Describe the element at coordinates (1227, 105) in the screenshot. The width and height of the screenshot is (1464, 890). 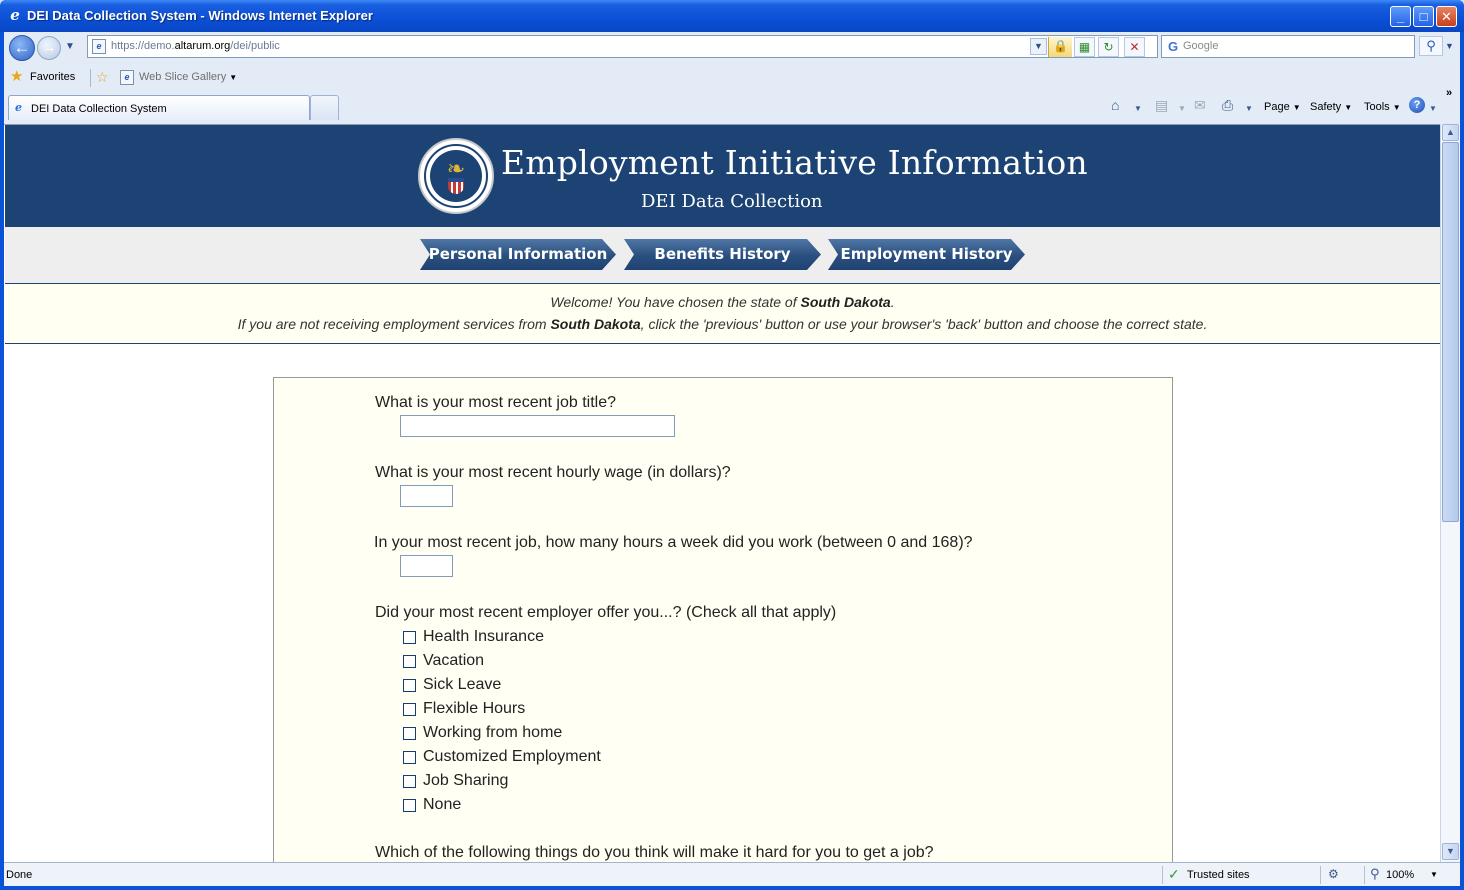
I see `print-icon: ⎙` at that location.